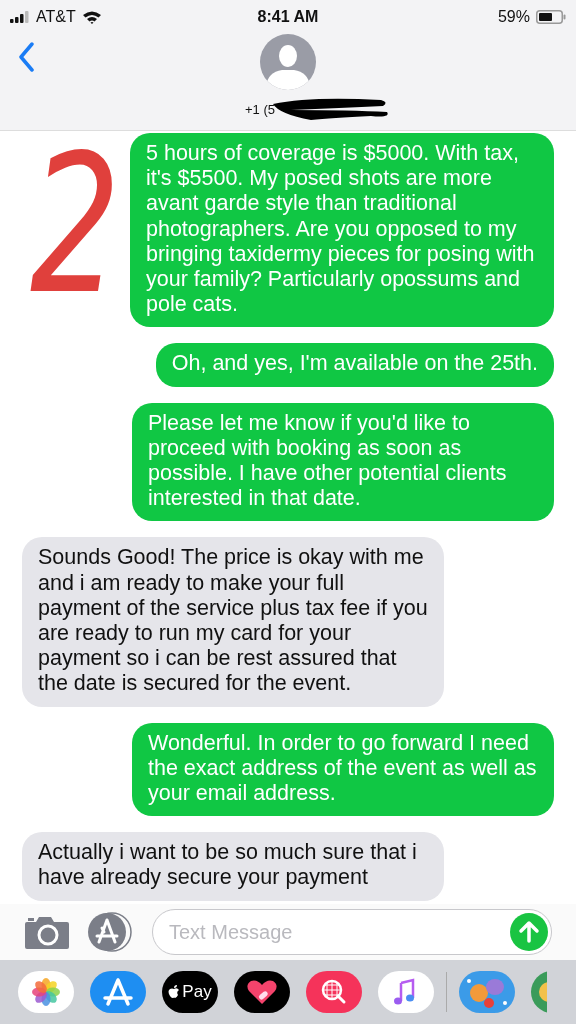  What do you see at coordinates (343, 462) in the screenshot?
I see `sent-message: Please let me know if you'd like to proceed with booking as soon as possible. I have other potential clients interested in that date.` at bounding box center [343, 462].